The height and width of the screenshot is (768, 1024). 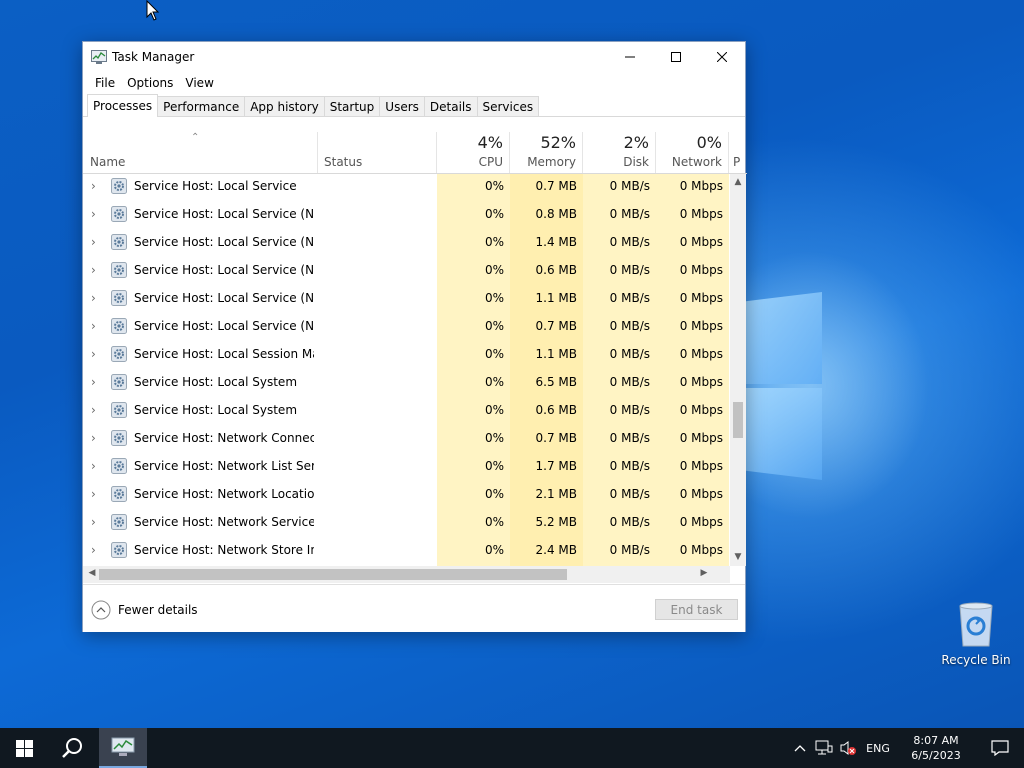 What do you see at coordinates (800, 748) in the screenshot?
I see `show-hidden-icons-button` at bounding box center [800, 748].